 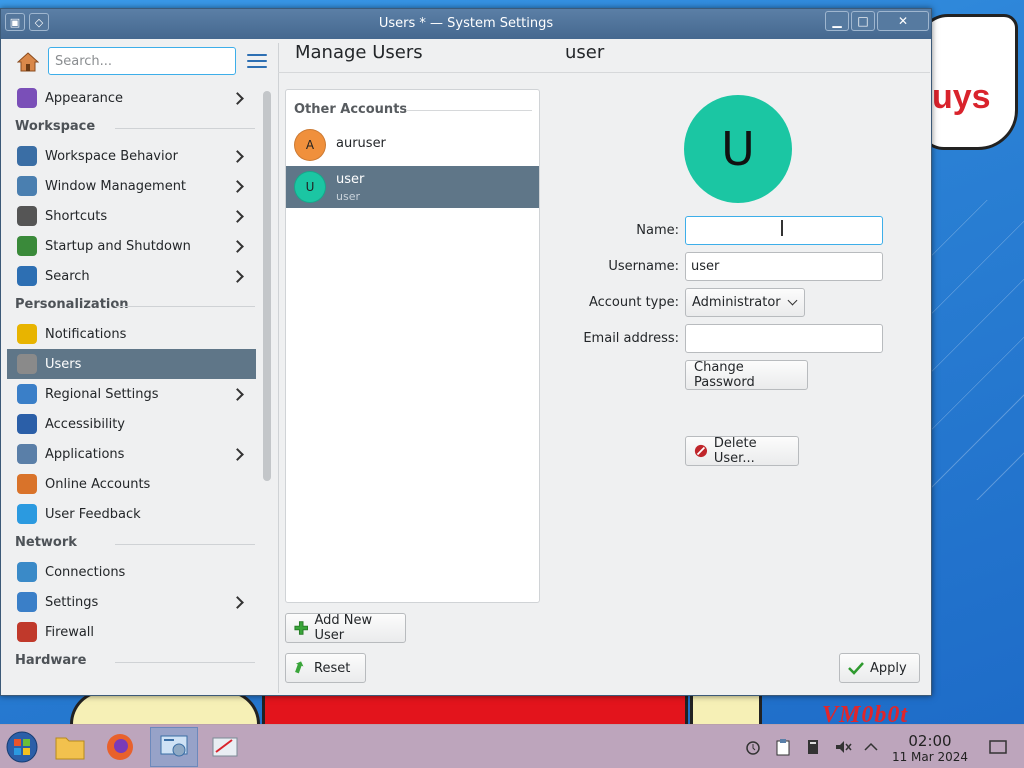 I want to click on account-name: user, so click(x=350, y=179).